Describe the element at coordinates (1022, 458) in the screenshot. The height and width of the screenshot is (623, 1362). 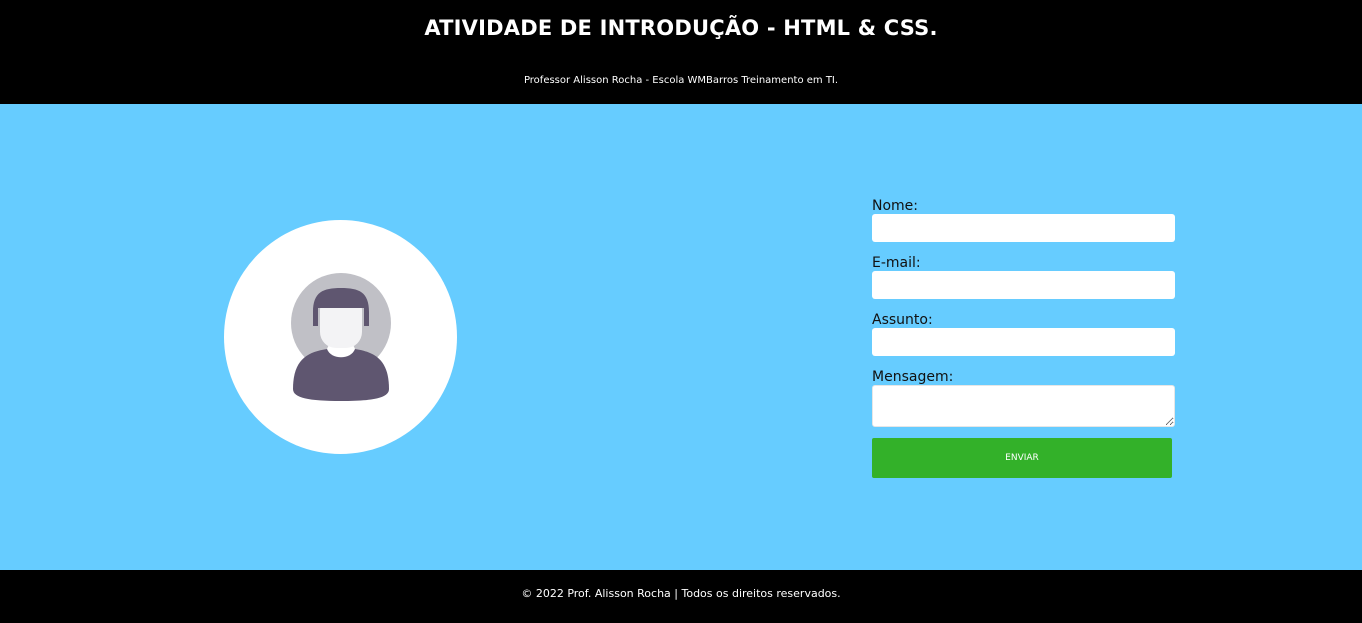
I see `send-button: ENVIAR` at that location.